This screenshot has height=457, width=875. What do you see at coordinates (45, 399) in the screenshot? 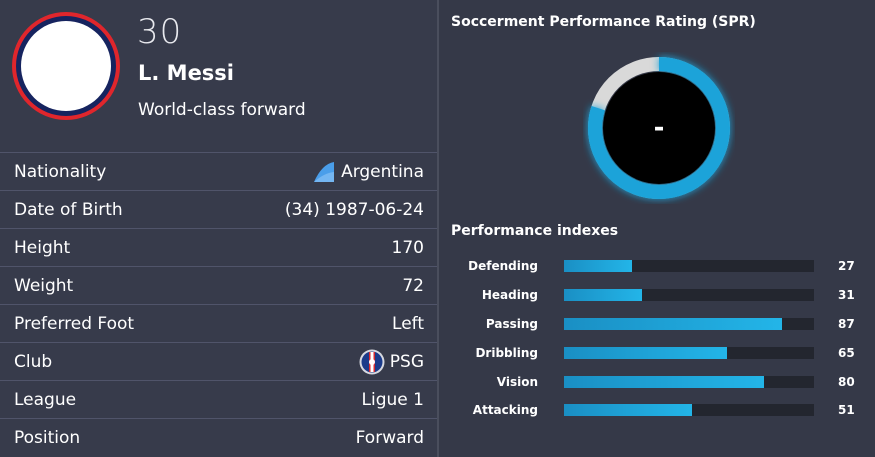
I see `info-label: League` at bounding box center [45, 399].